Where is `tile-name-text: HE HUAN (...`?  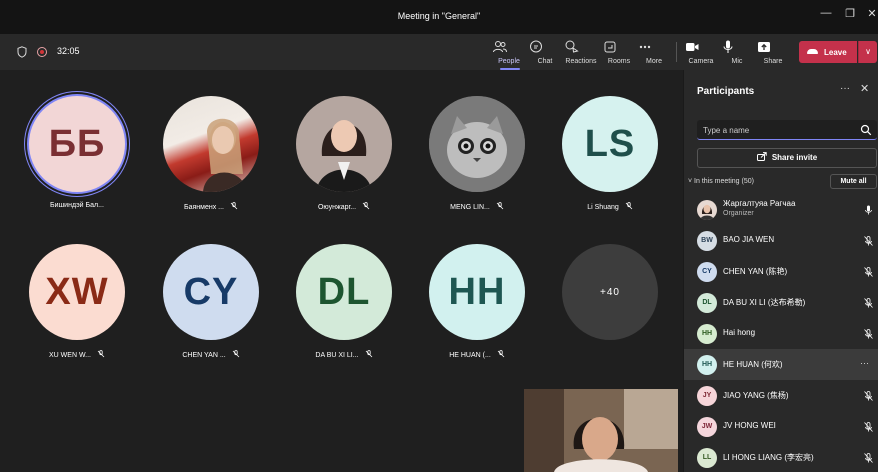 tile-name-text: HE HUAN (... is located at coordinates (470, 355).